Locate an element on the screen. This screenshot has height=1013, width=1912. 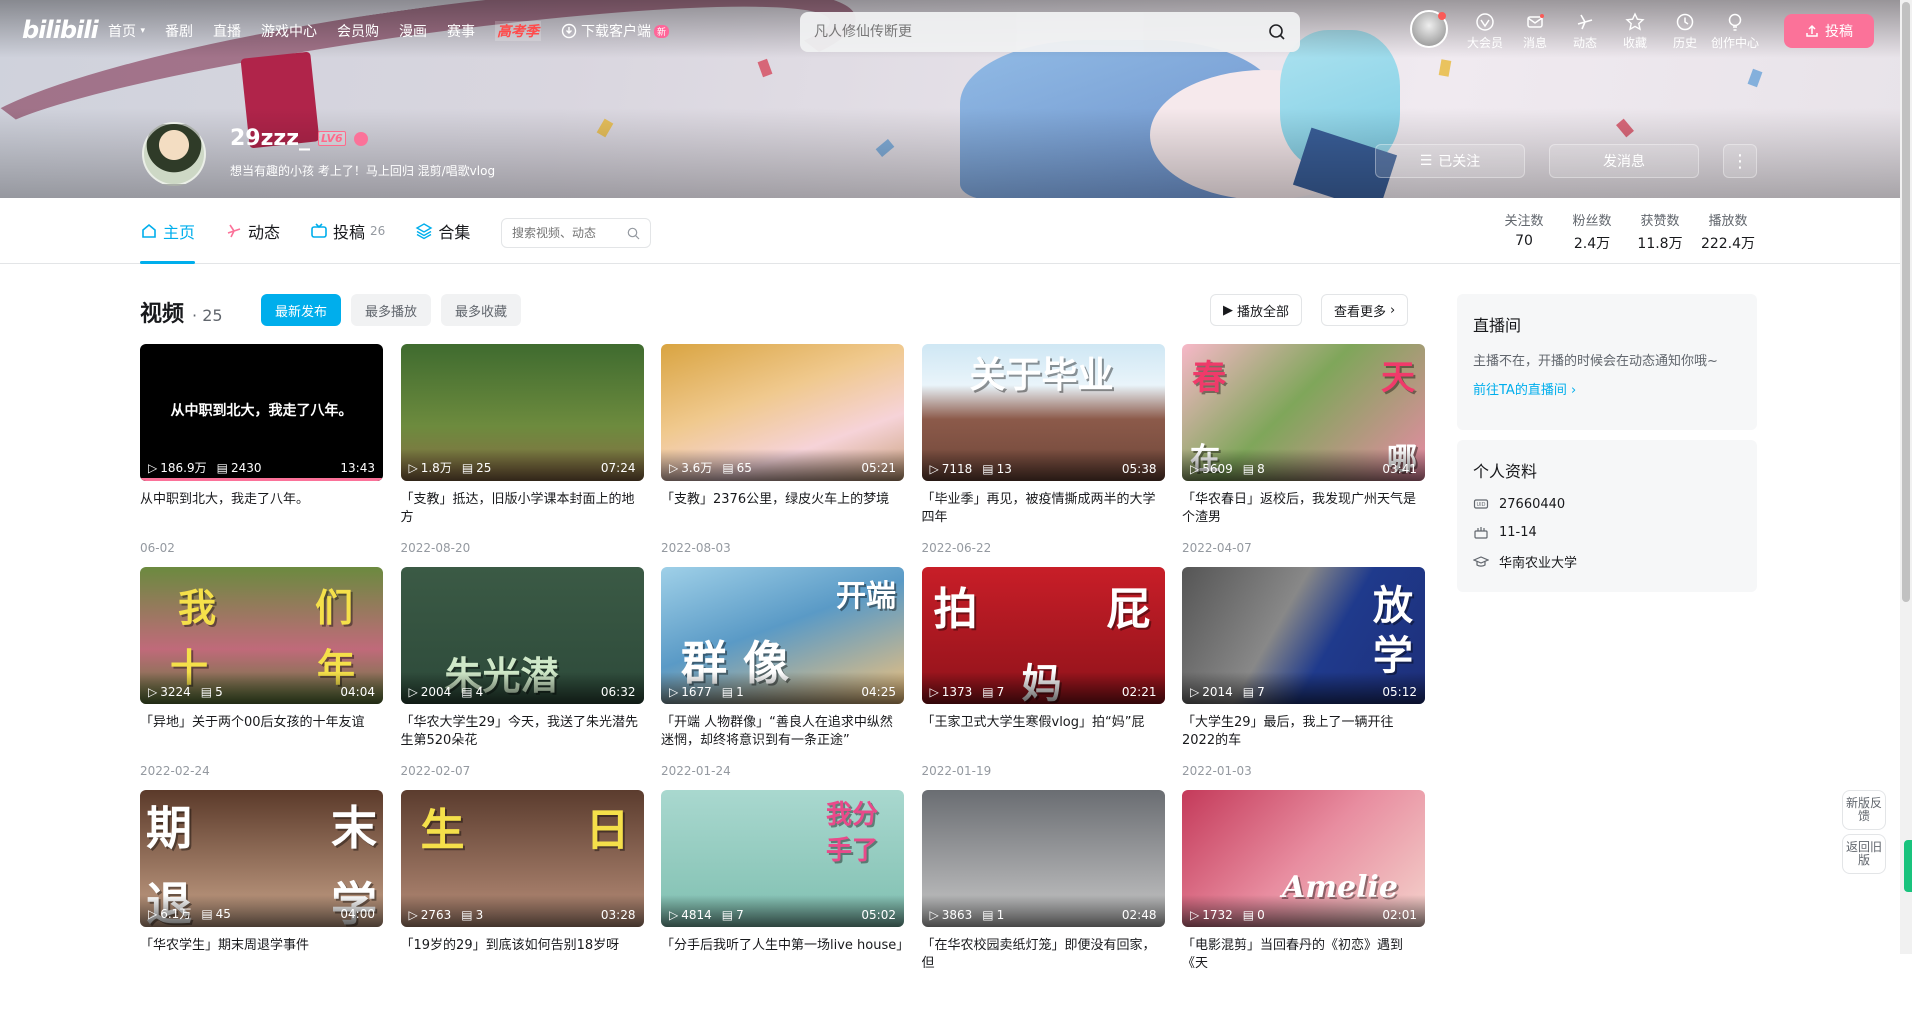
play-all-button: ▶ 播放全部 is located at coordinates (1256, 310).